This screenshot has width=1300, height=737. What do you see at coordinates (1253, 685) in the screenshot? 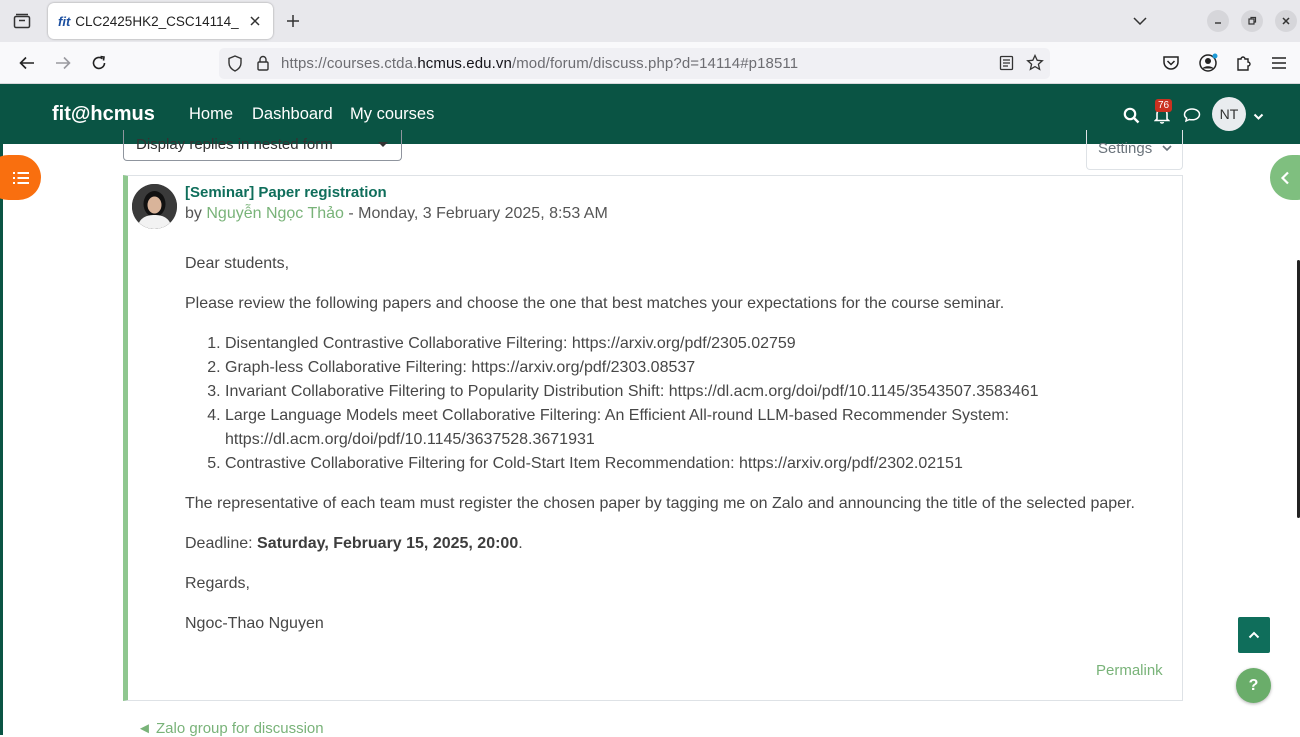
I see `help-button: ?` at bounding box center [1253, 685].